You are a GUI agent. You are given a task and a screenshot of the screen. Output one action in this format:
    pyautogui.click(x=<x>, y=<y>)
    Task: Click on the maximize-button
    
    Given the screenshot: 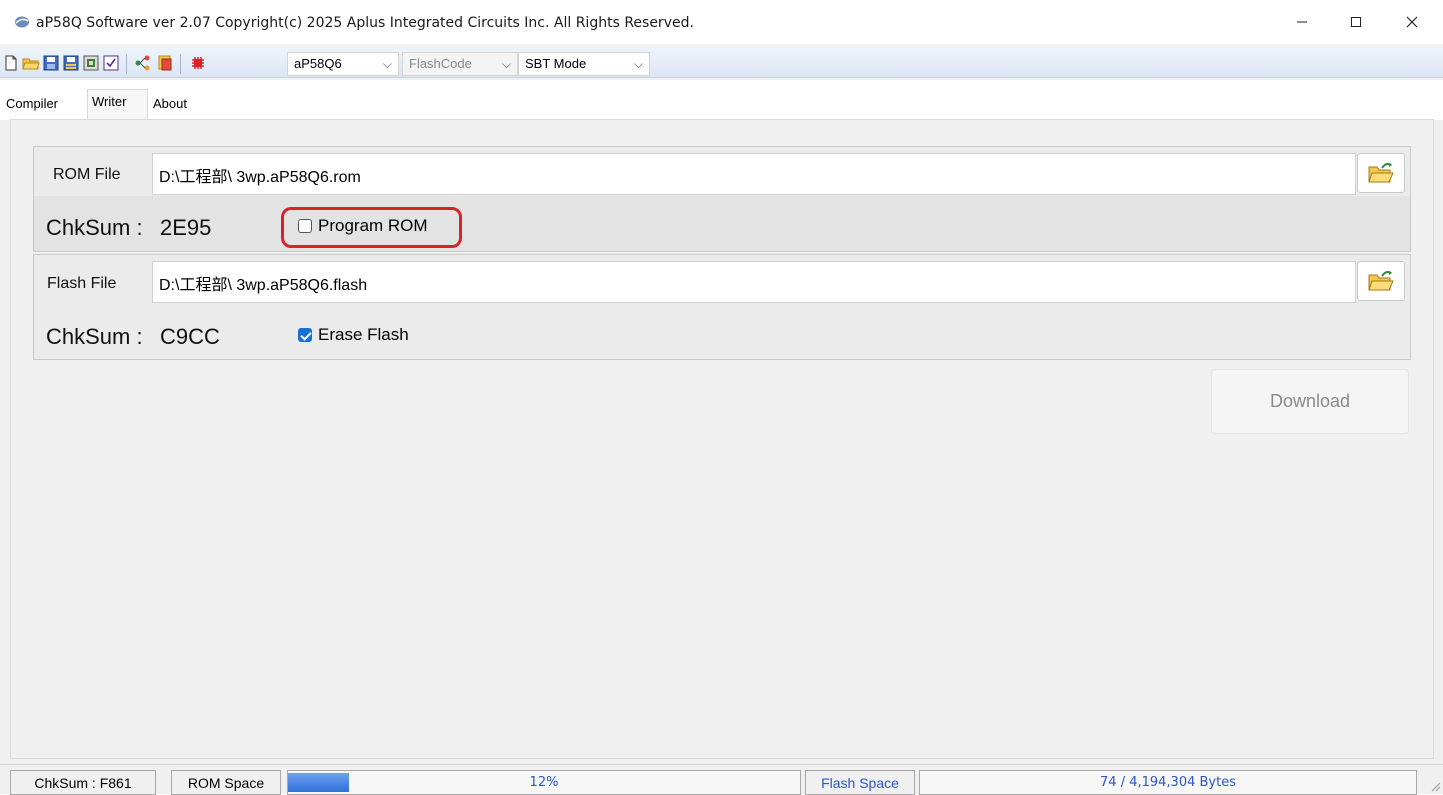 What is the action you would take?
    pyautogui.click(x=1356, y=22)
    